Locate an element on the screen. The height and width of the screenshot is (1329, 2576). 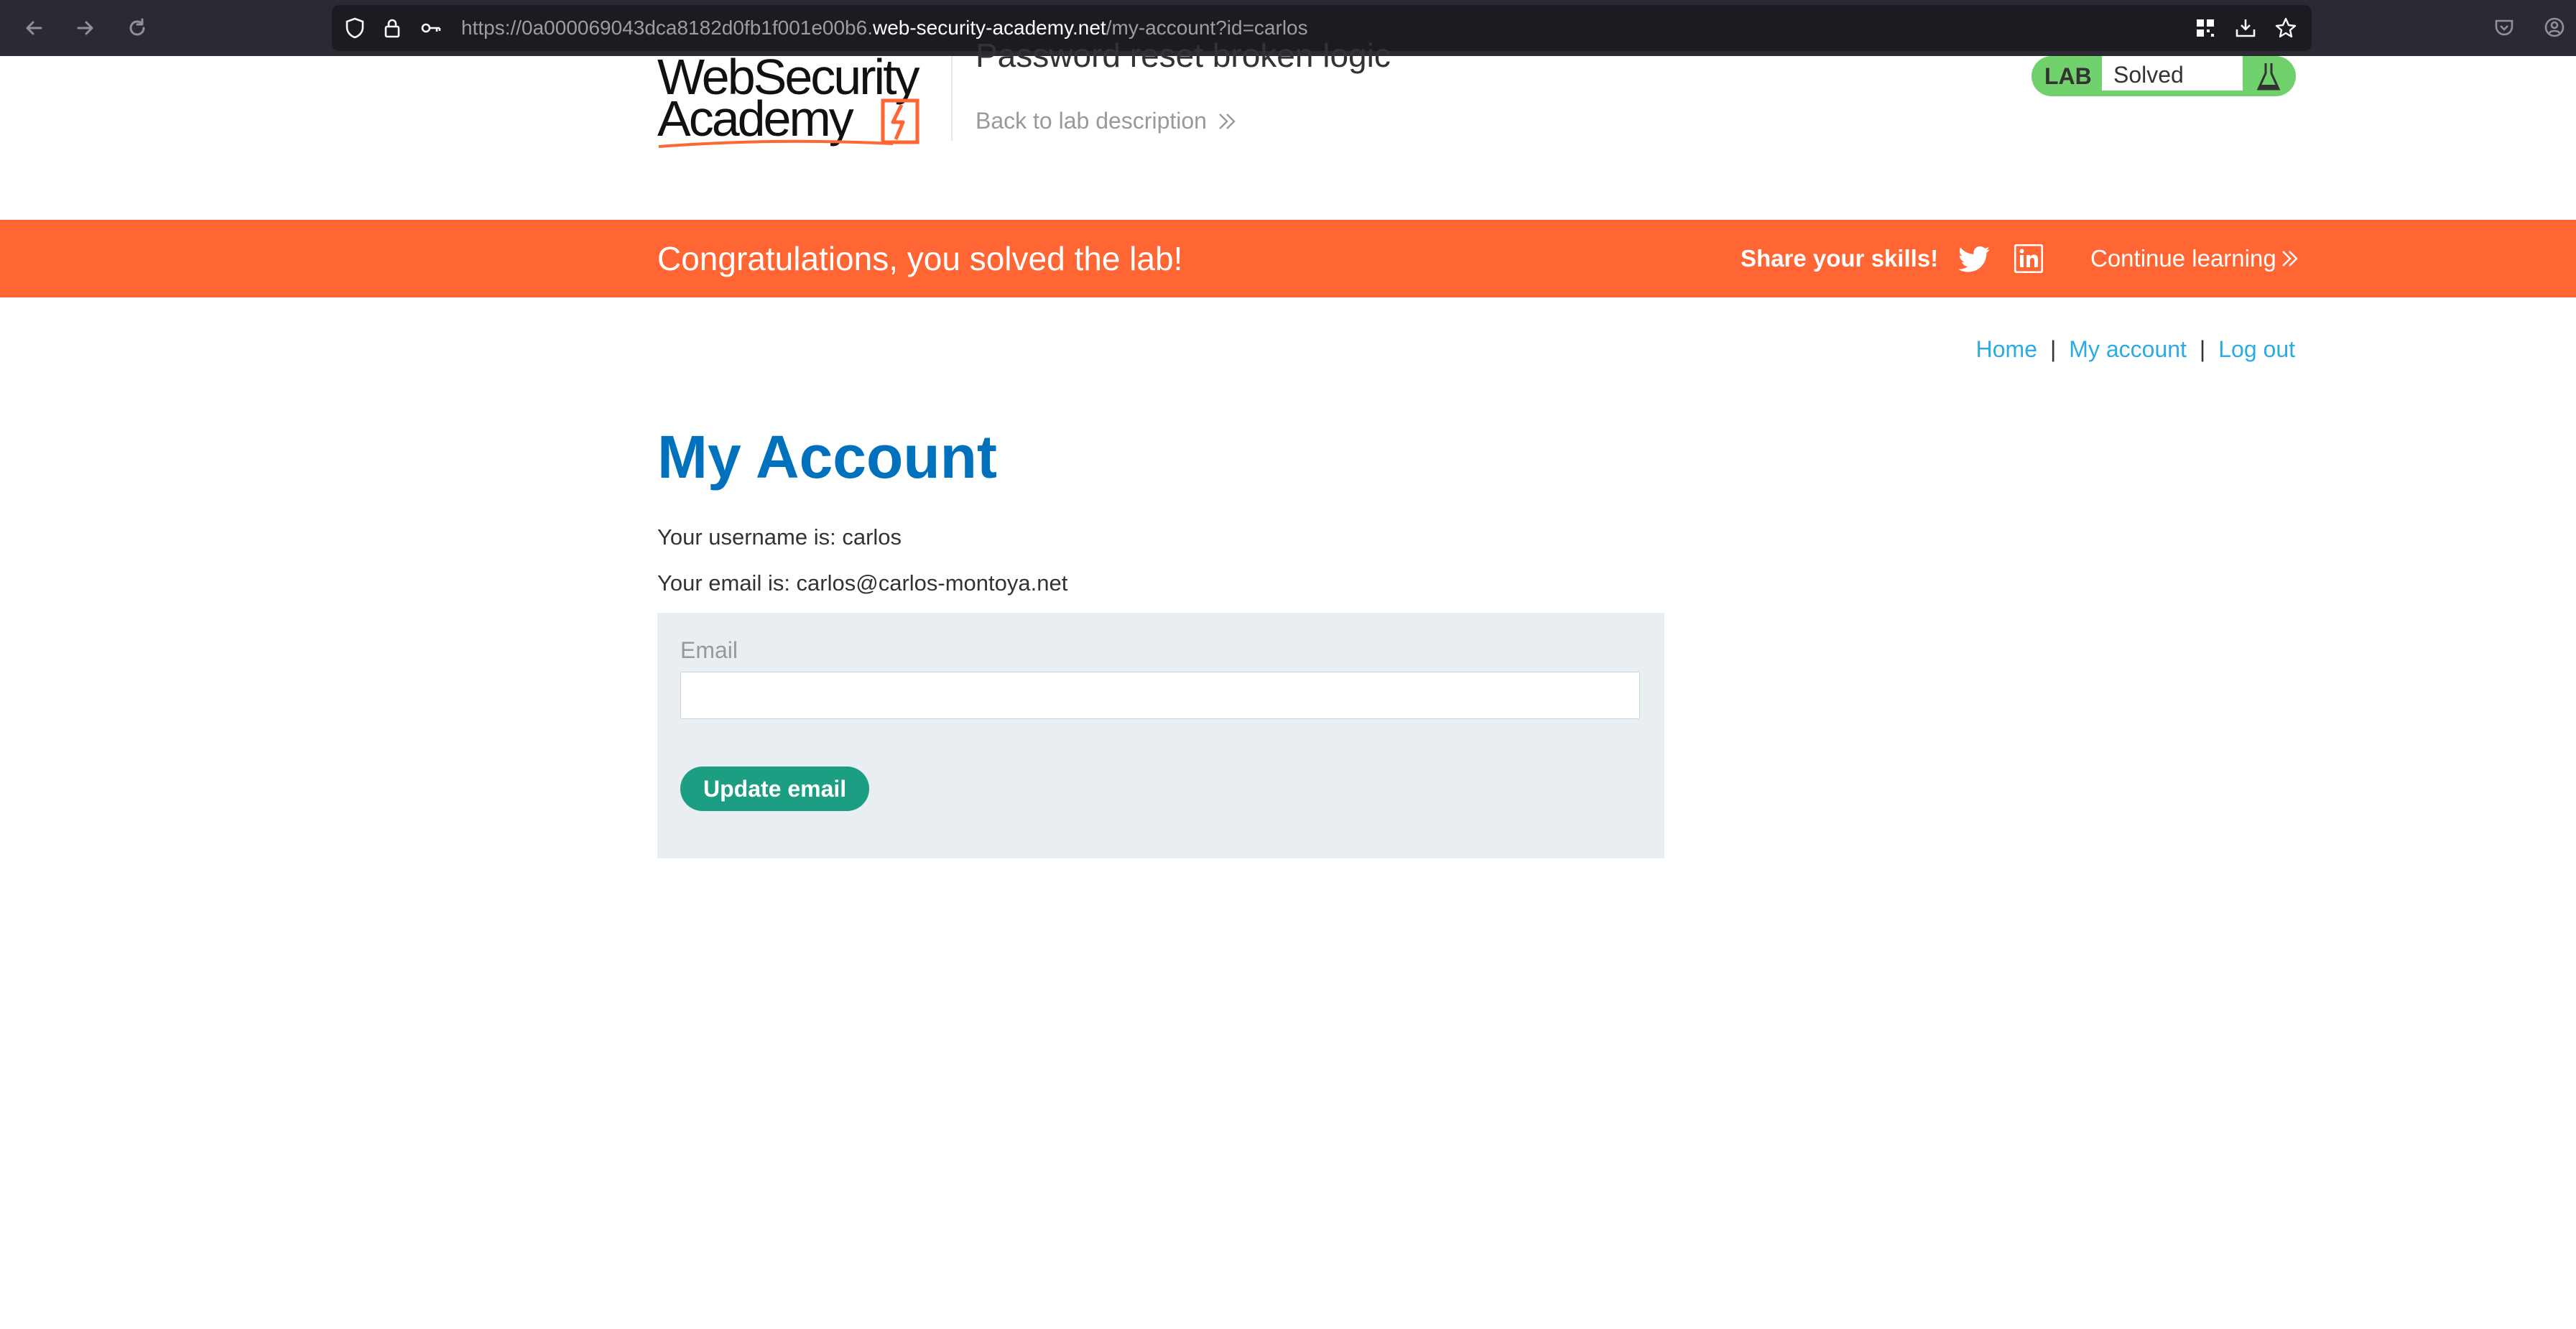
share-label: Share your skills! is located at coordinates (1840, 258).